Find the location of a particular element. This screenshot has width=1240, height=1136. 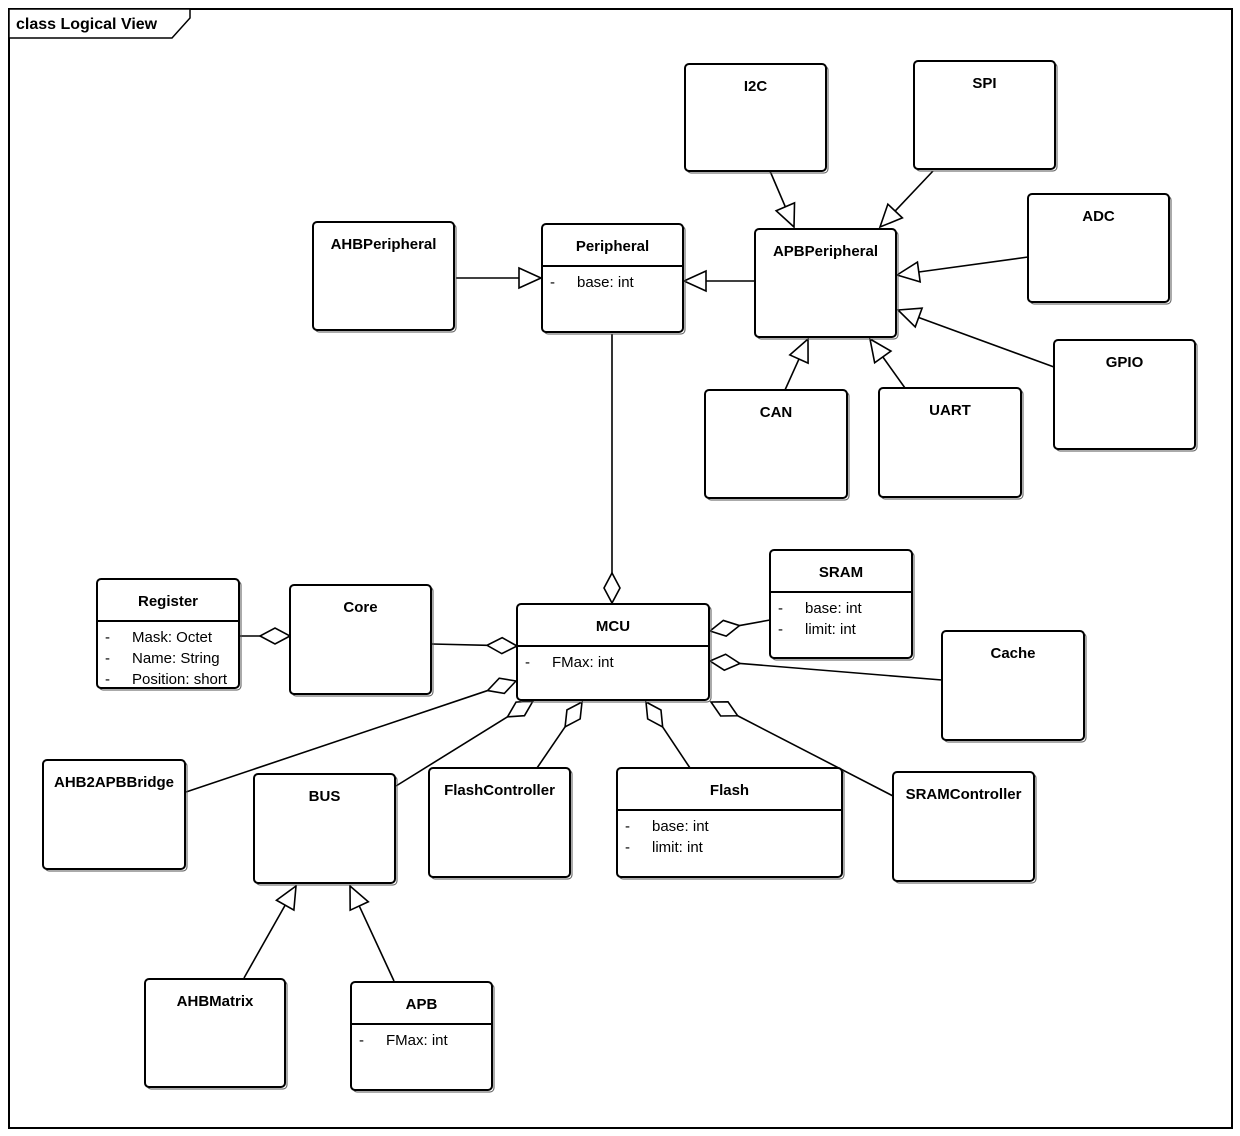

class-name: FlashController is located at coordinates (499, 790).